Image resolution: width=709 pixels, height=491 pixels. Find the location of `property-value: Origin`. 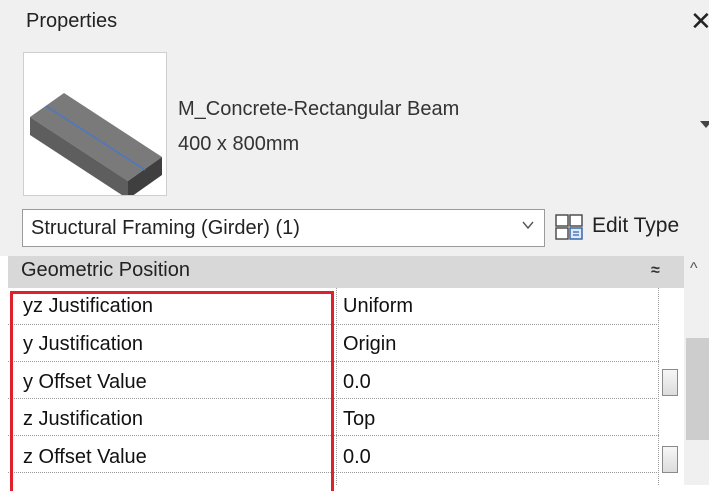

property-value: Origin is located at coordinates (369, 344).